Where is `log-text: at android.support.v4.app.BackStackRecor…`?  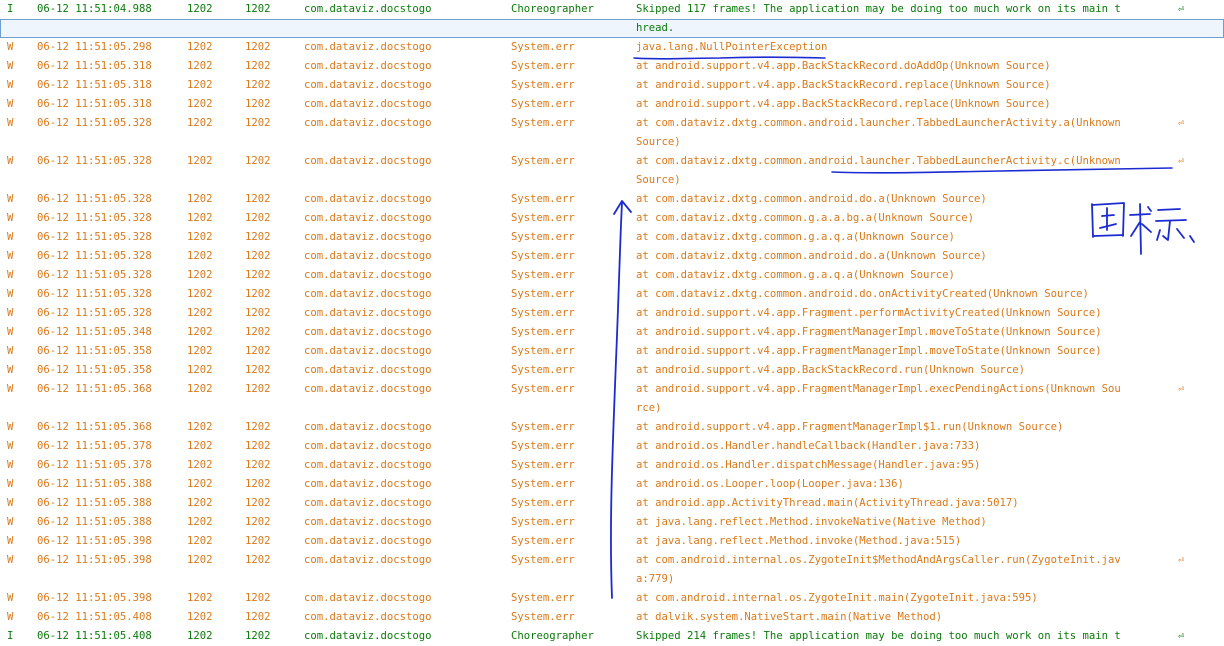 log-text: at android.support.v4.app.BackStackRecor… is located at coordinates (843, 66).